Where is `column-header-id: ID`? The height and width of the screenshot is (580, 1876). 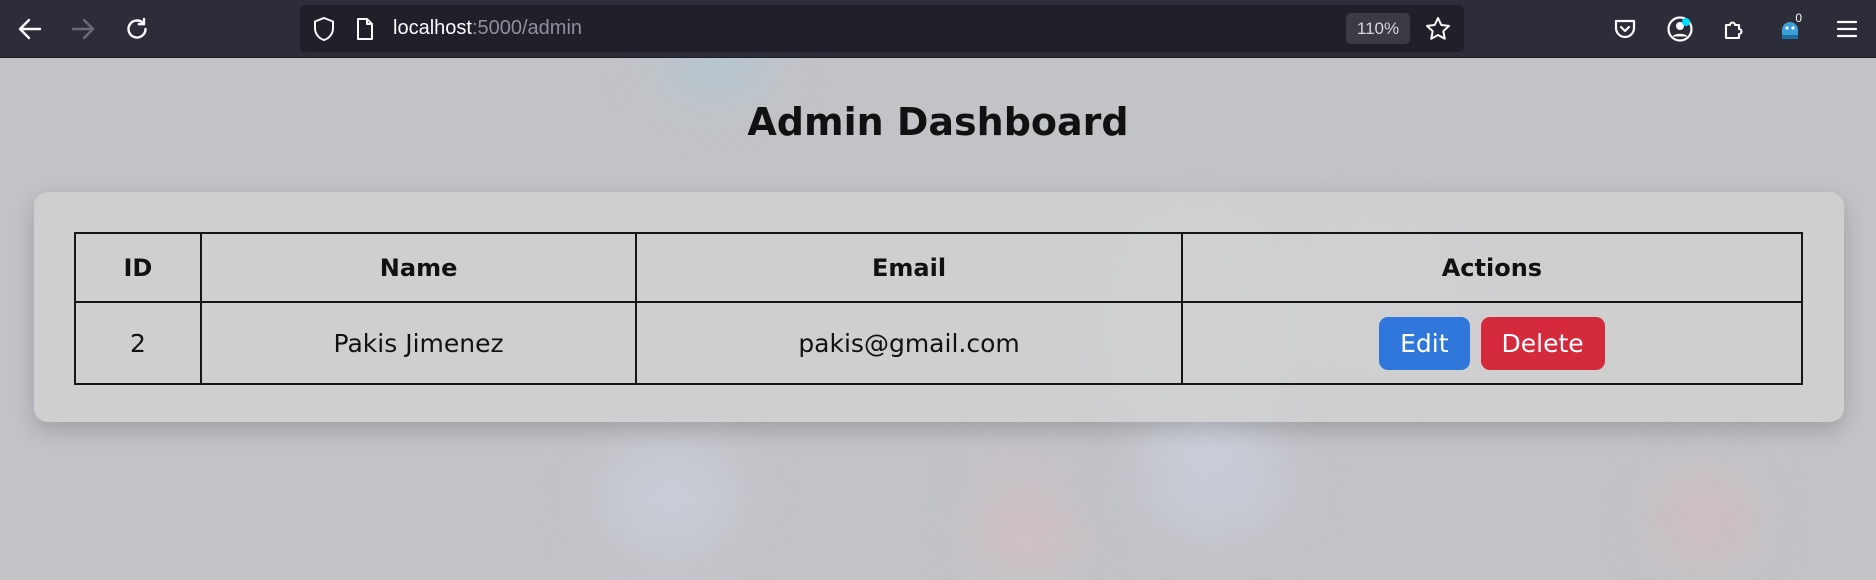 column-header-id: ID is located at coordinates (138, 267).